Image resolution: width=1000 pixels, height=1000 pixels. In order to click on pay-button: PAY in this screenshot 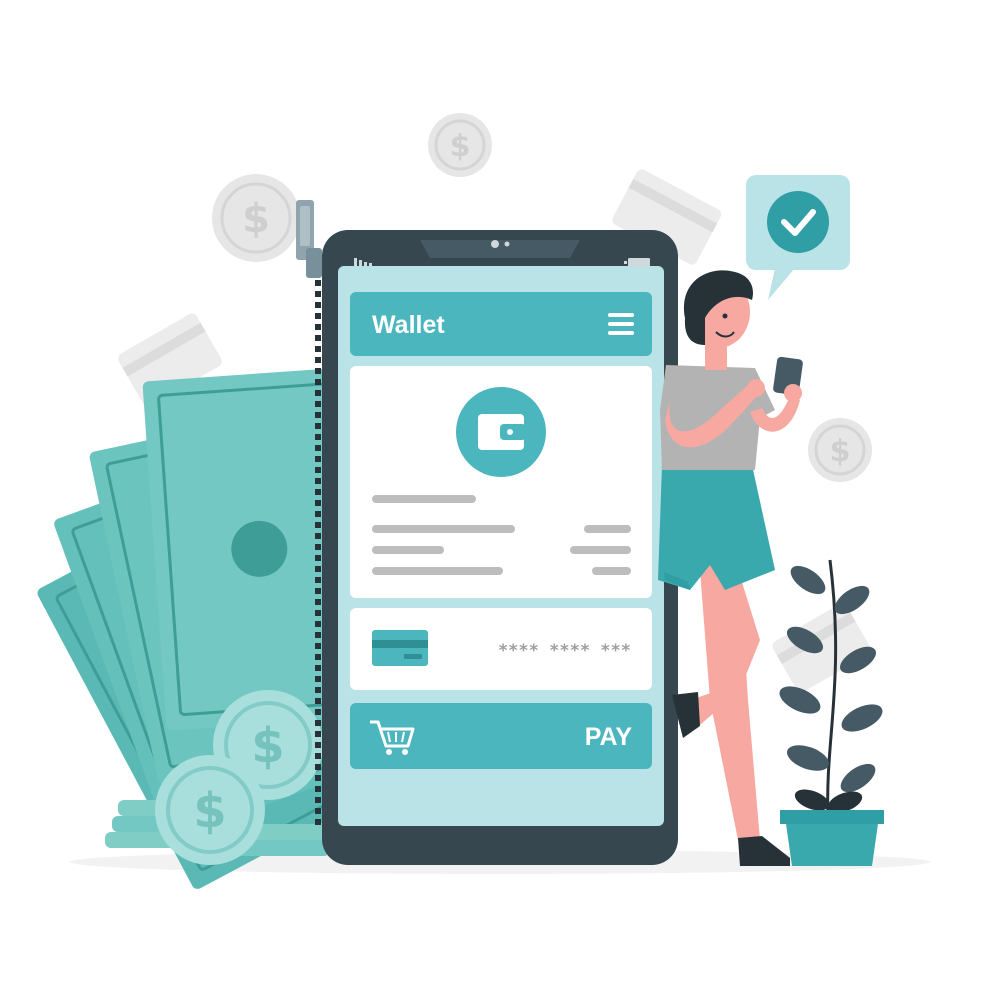, I will do `click(501, 736)`.